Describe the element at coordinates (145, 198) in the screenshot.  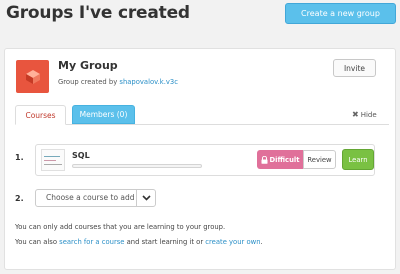
I see `chevron-down-icon` at that location.